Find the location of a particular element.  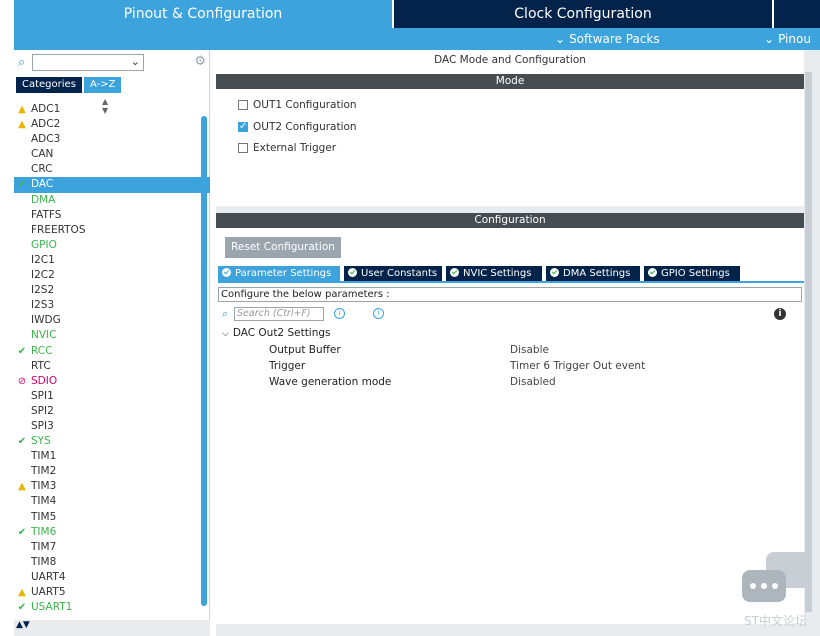

info-icon: i is located at coordinates (780, 314).